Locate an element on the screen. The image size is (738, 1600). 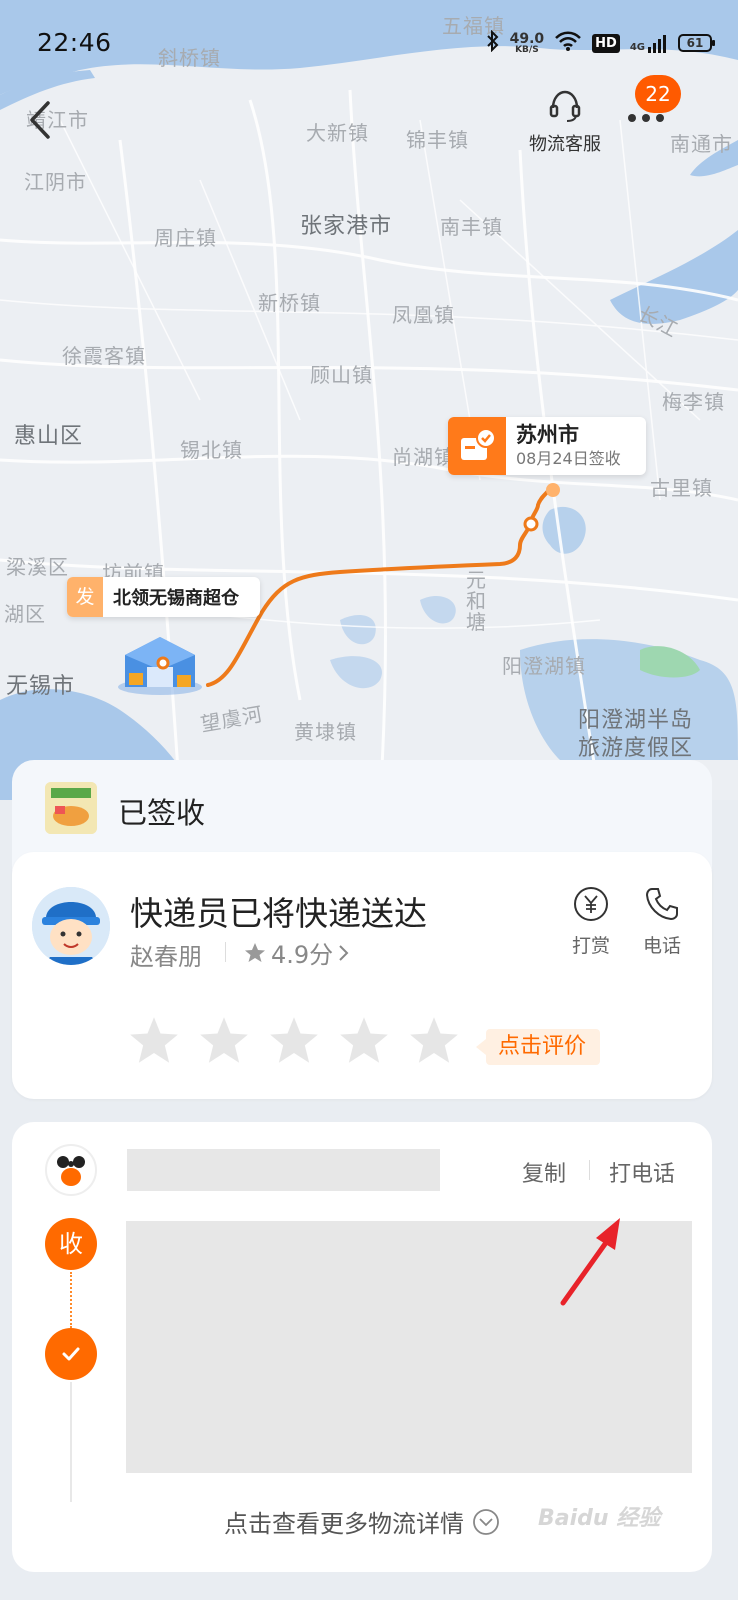
chevron-down-circle-icon is located at coordinates (486, 1521).